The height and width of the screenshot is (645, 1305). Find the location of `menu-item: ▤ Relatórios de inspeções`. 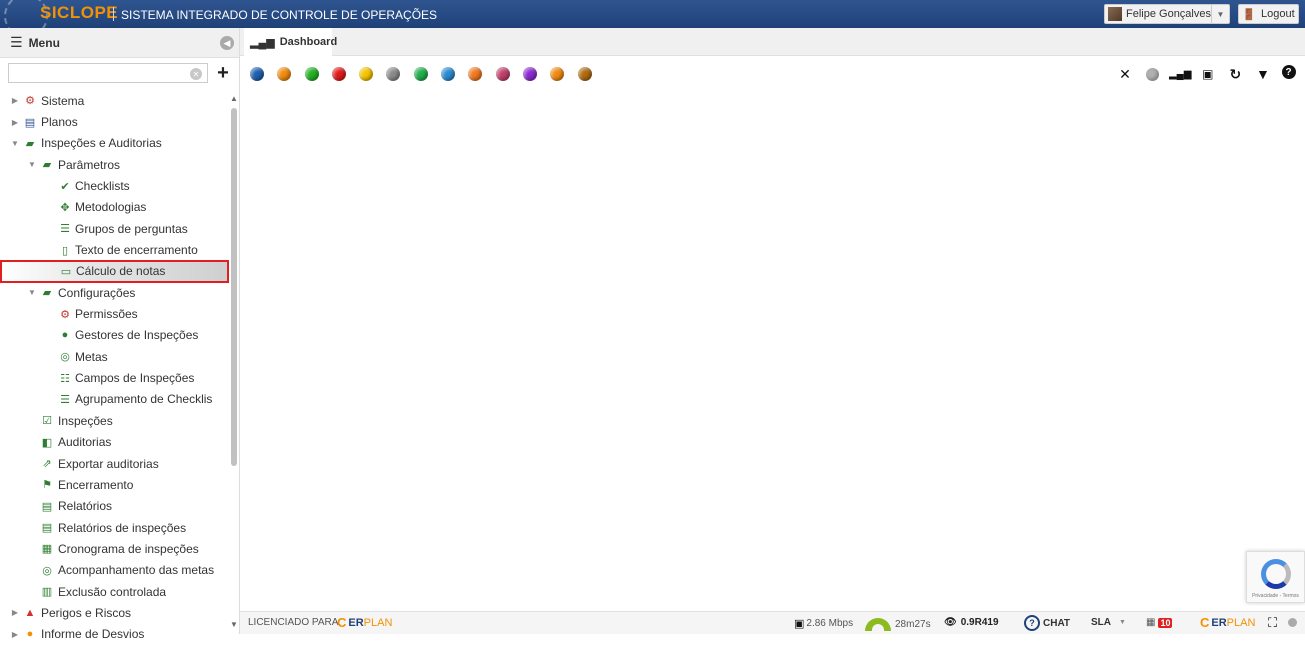

menu-item: ▤ Relatórios de inspeções is located at coordinates (114, 527).